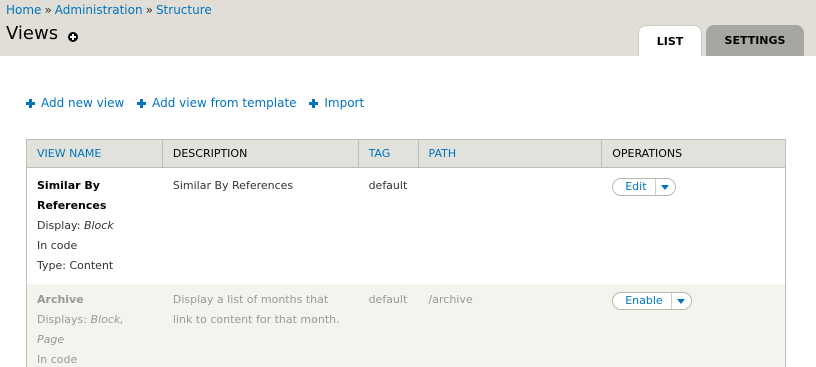 The height and width of the screenshot is (367, 816). What do you see at coordinates (99, 10) in the screenshot?
I see `breadcrumb-administration: Administration` at bounding box center [99, 10].